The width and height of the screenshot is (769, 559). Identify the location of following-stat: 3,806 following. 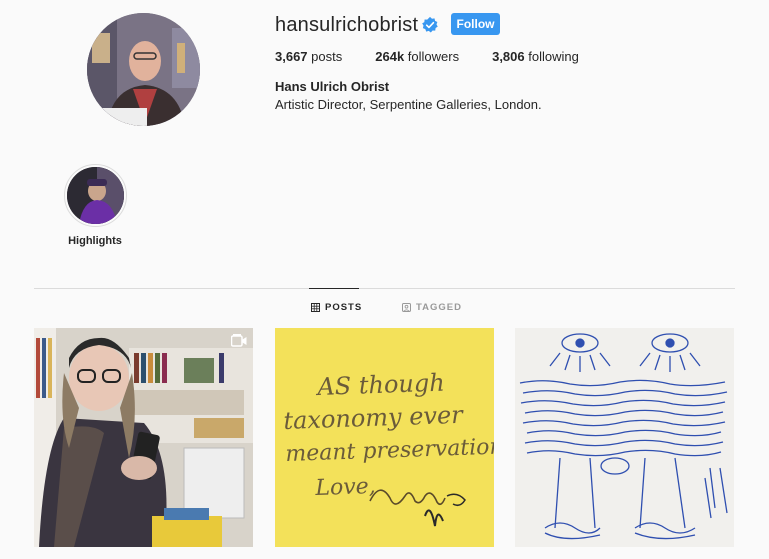
(535, 56).